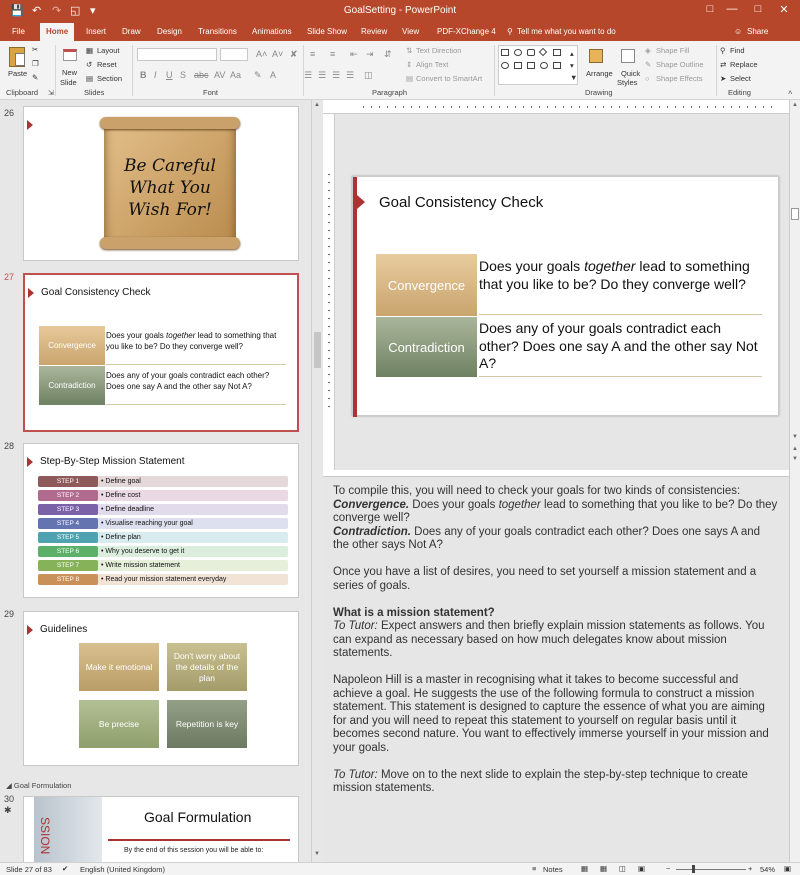  Describe the element at coordinates (368, 75) in the screenshot. I see `columns-icon: ◫` at that location.